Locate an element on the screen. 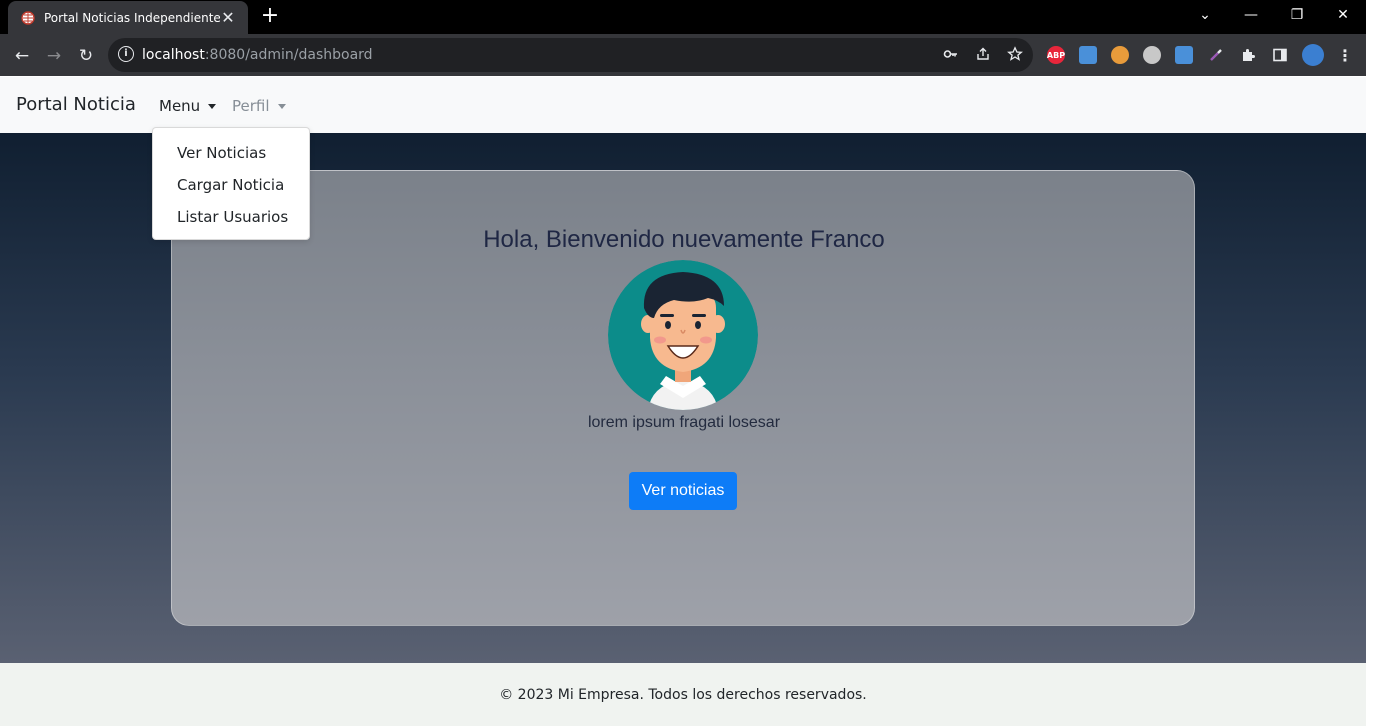  share-icon is located at coordinates (983, 55).